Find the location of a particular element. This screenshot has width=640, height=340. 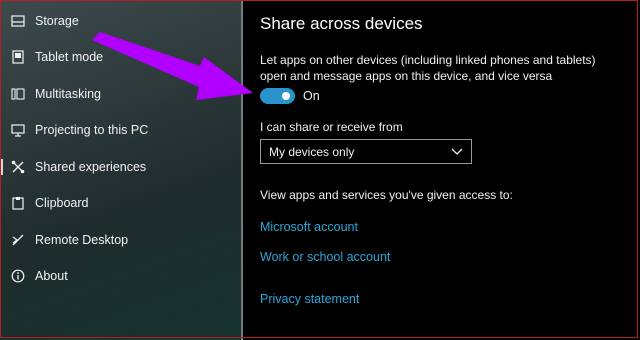

sidebar-item-label: Shared experiences is located at coordinates (91, 167).